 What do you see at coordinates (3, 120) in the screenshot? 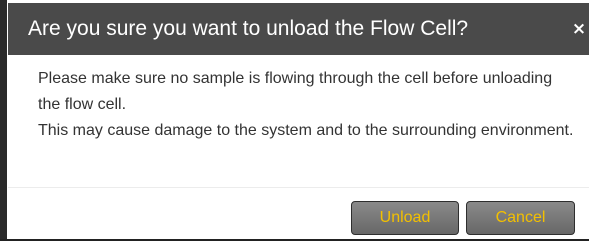
I see `background-window-edge` at bounding box center [3, 120].